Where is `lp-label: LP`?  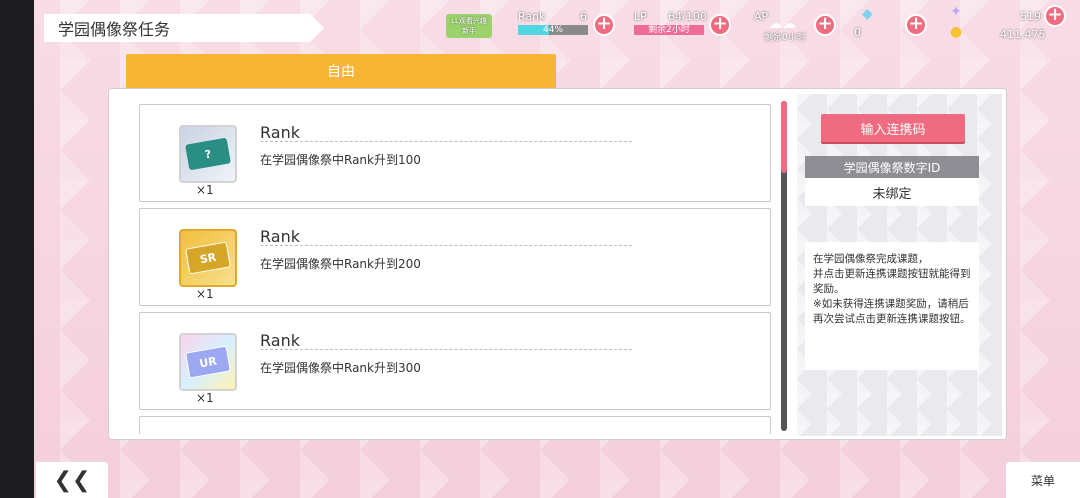
lp-label: LP is located at coordinates (640, 16).